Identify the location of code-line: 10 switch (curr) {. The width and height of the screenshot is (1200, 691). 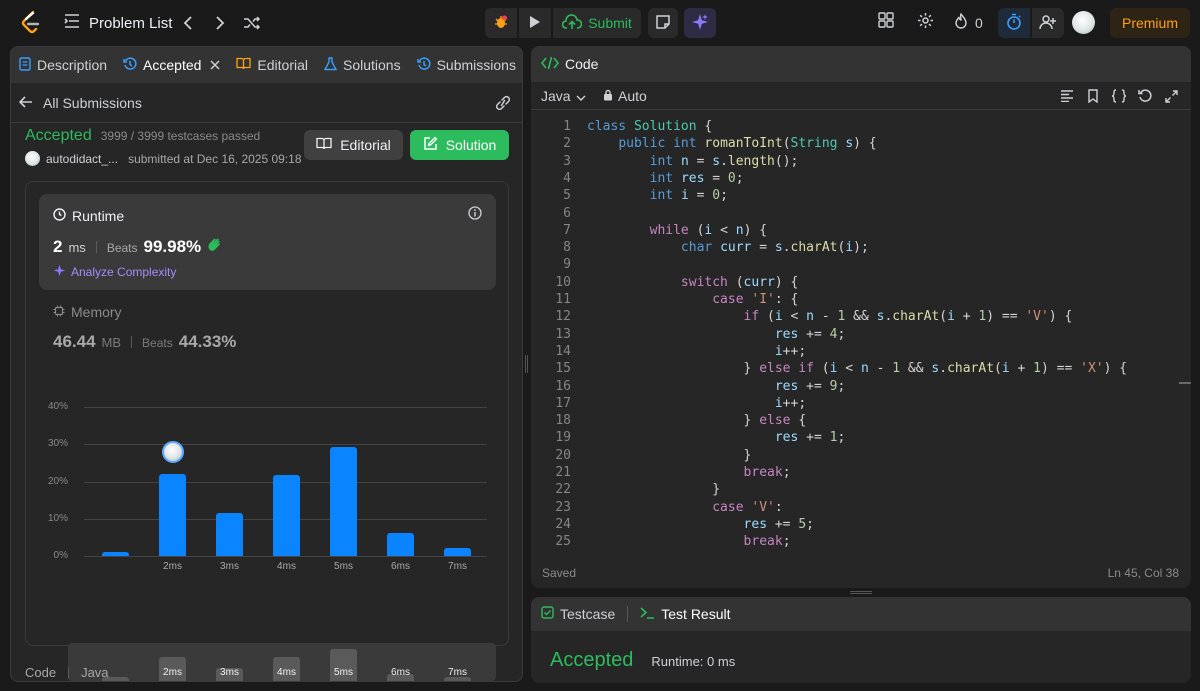
(664, 282).